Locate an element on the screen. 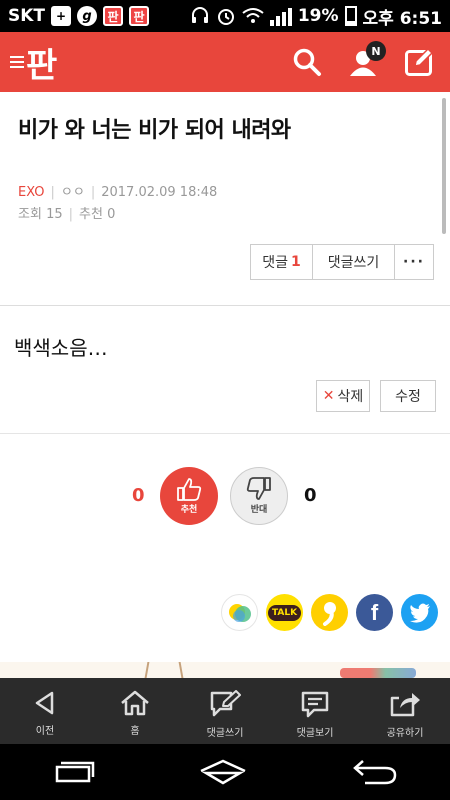 The width and height of the screenshot is (450, 800). toolbar-share-button: 공유하기 is located at coordinates (405, 711).